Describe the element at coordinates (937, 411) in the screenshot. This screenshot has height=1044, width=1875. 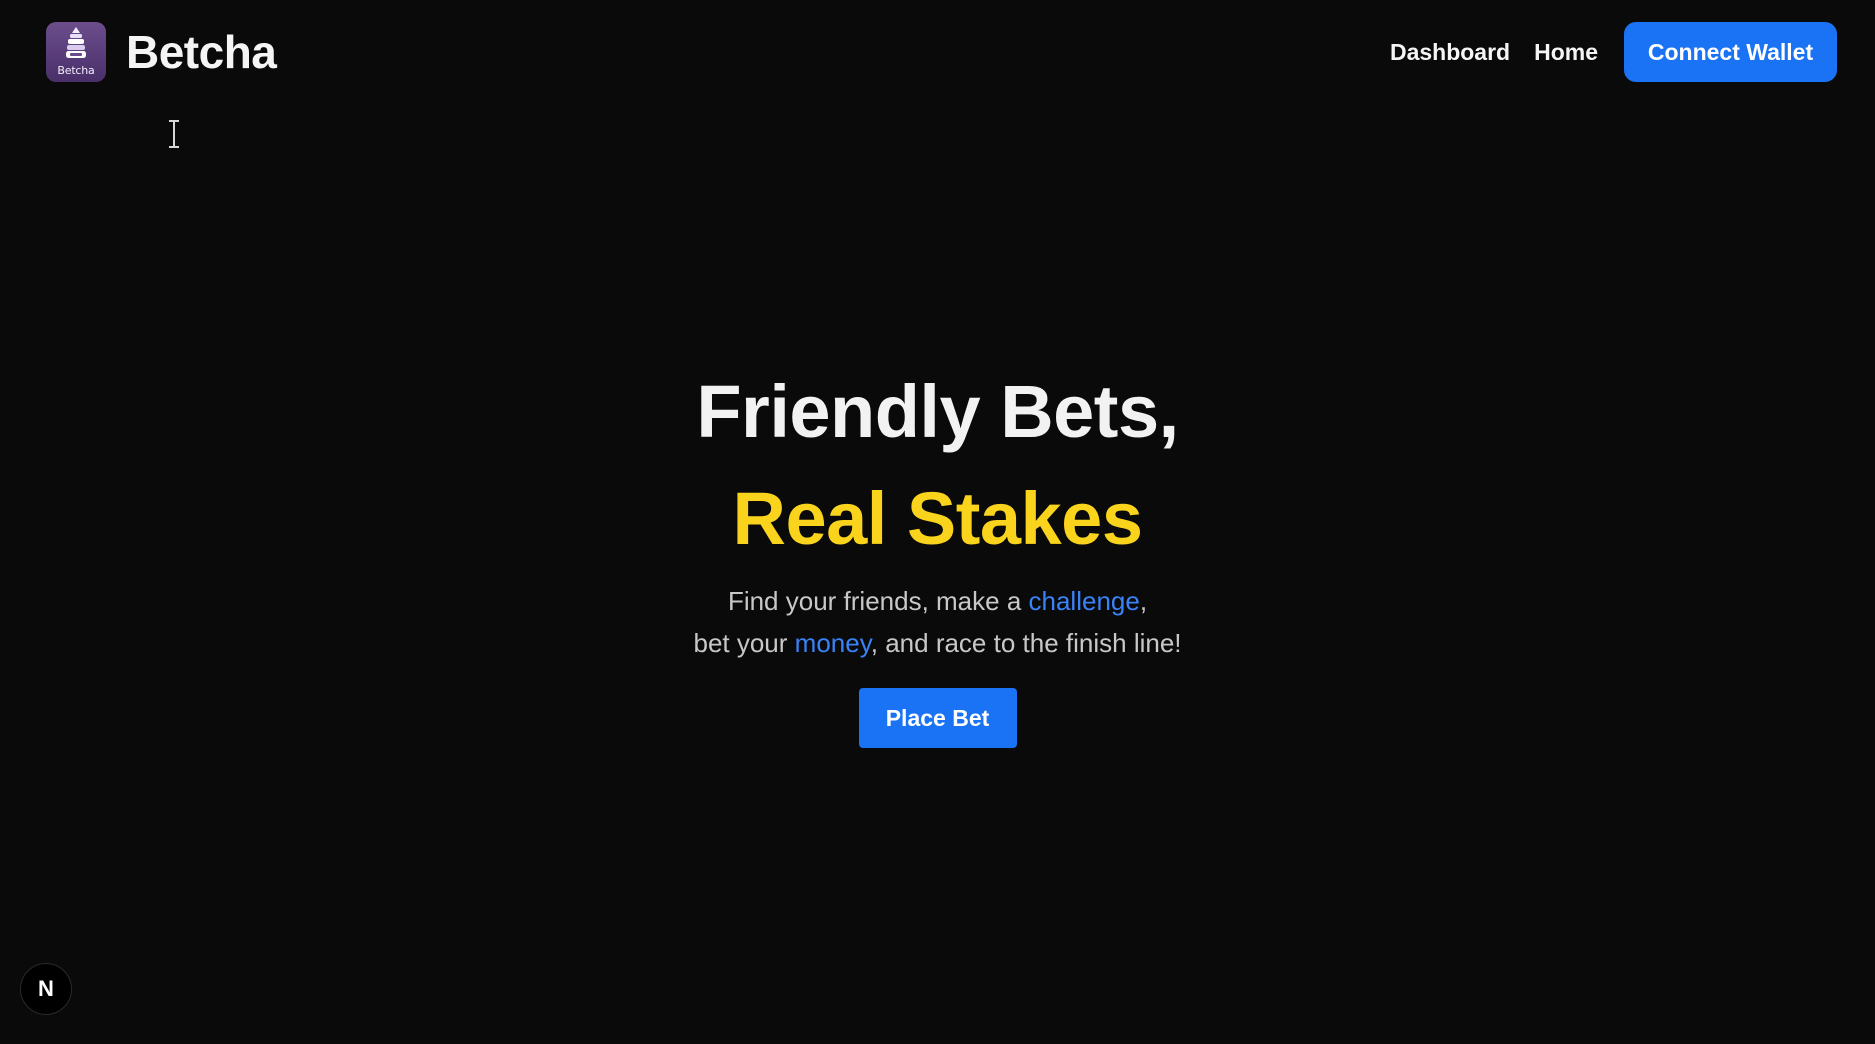
I see `hero-title: Friendly Bets,` at that location.